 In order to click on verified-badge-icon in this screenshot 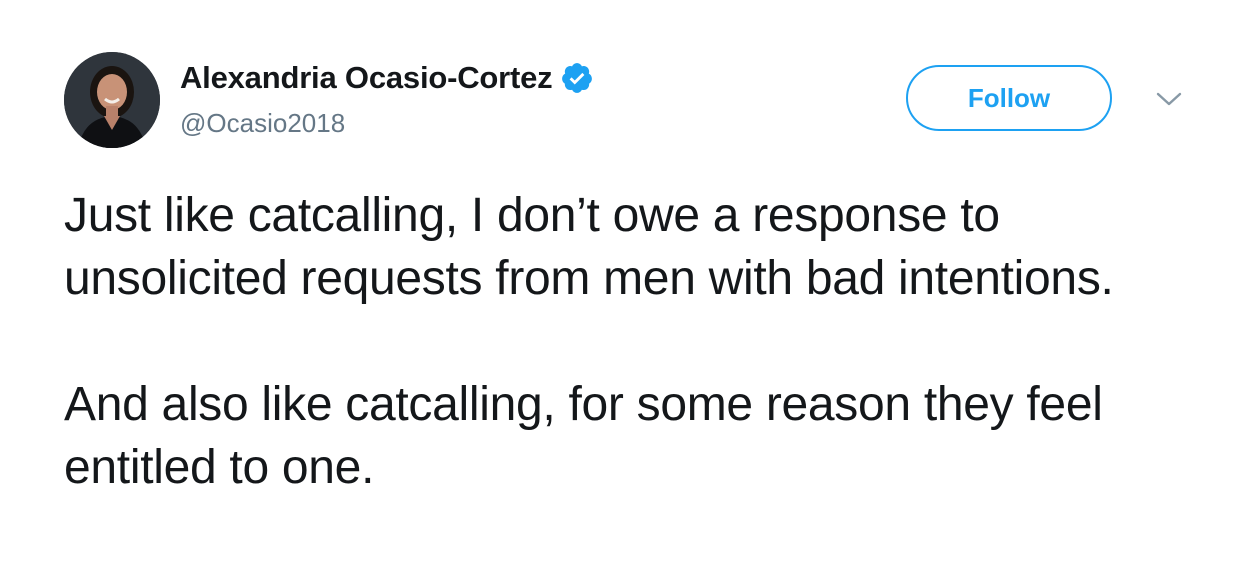, I will do `click(577, 78)`.